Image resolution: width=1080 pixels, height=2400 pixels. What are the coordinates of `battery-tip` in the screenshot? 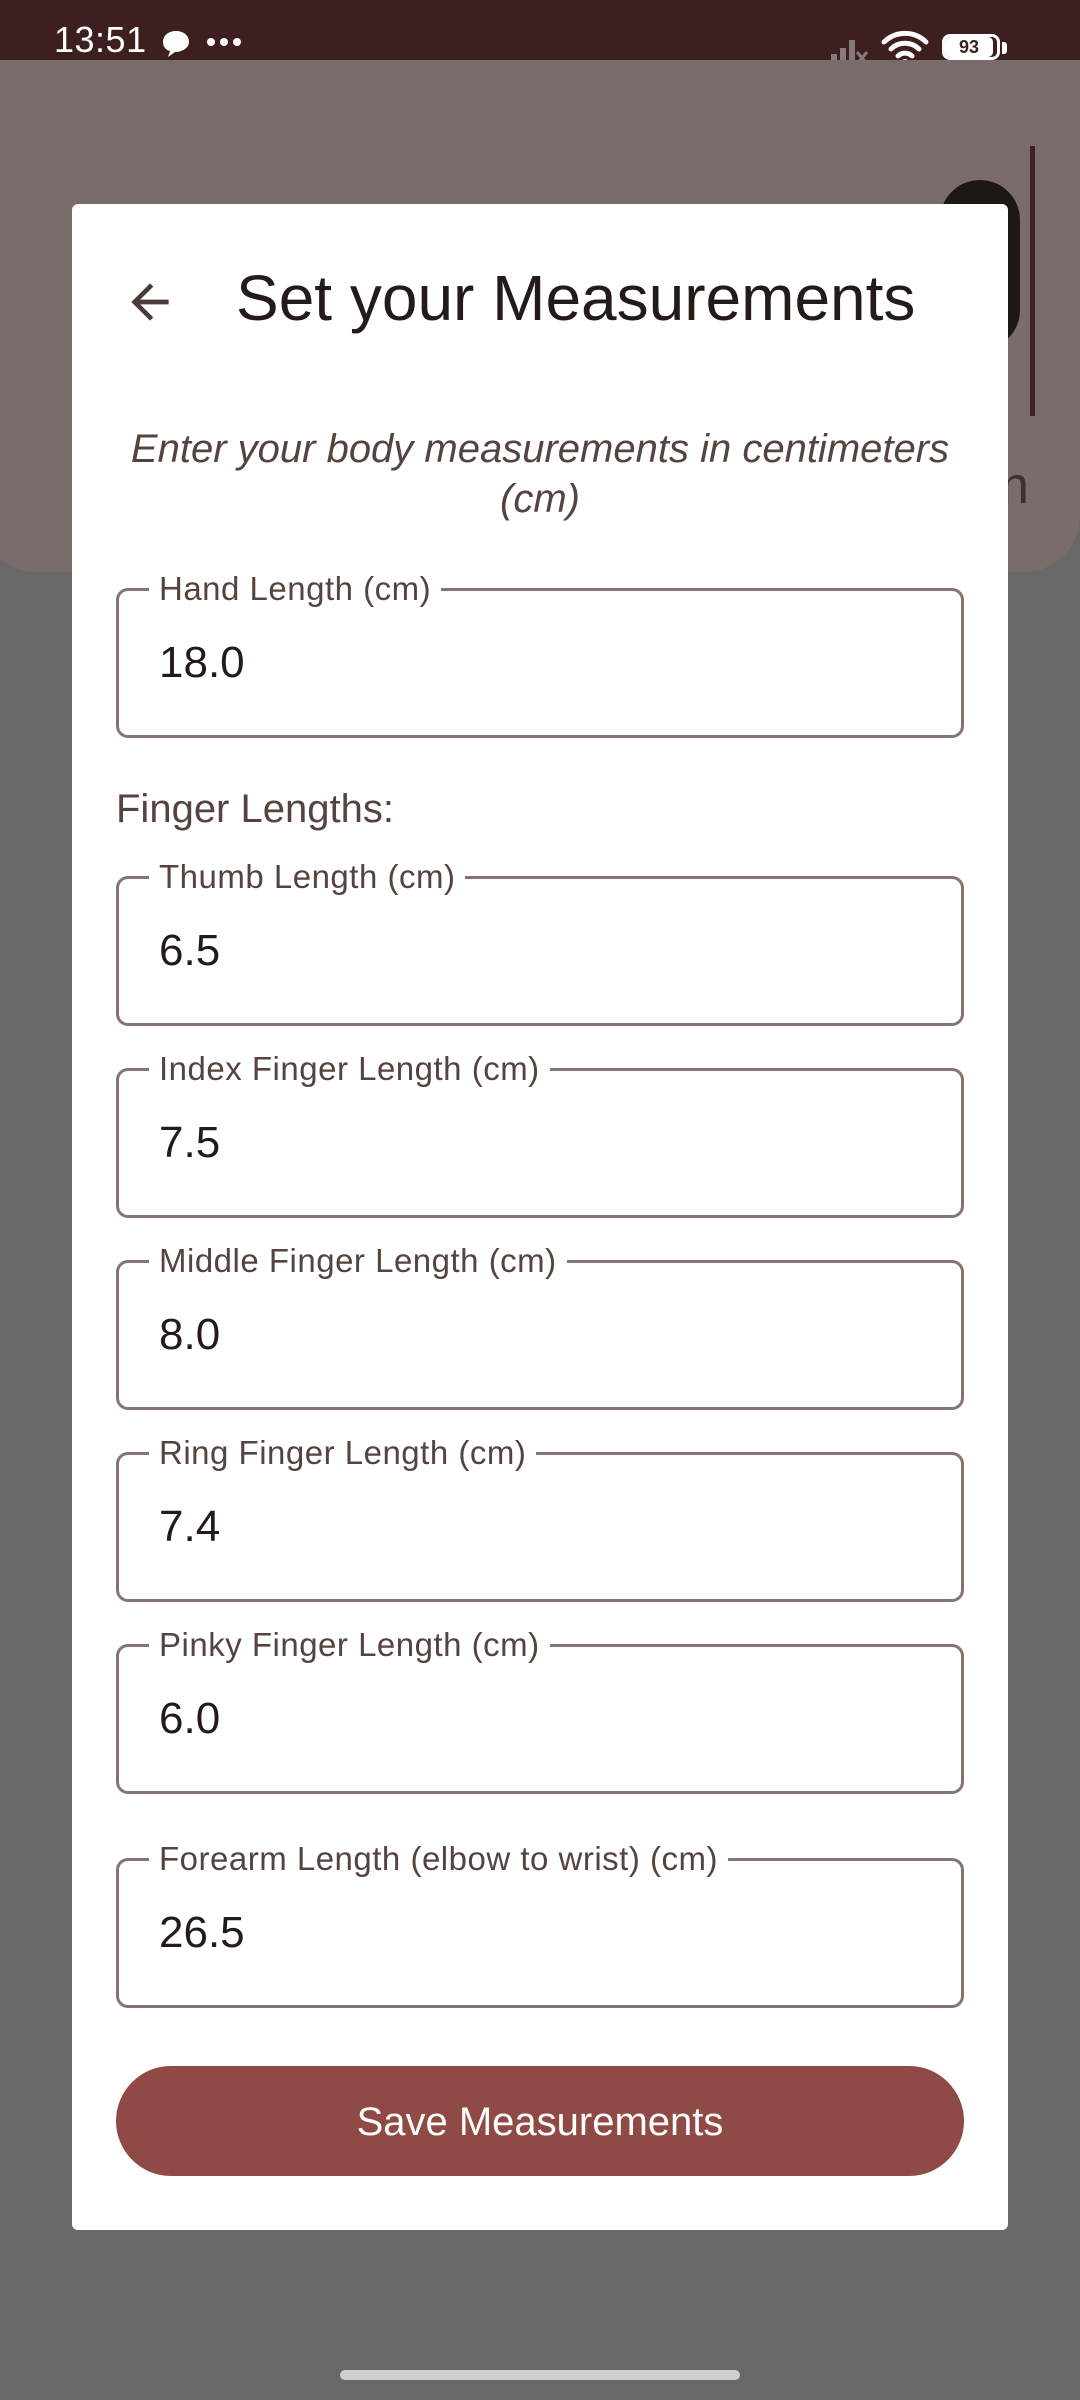 It's located at (1004, 48).